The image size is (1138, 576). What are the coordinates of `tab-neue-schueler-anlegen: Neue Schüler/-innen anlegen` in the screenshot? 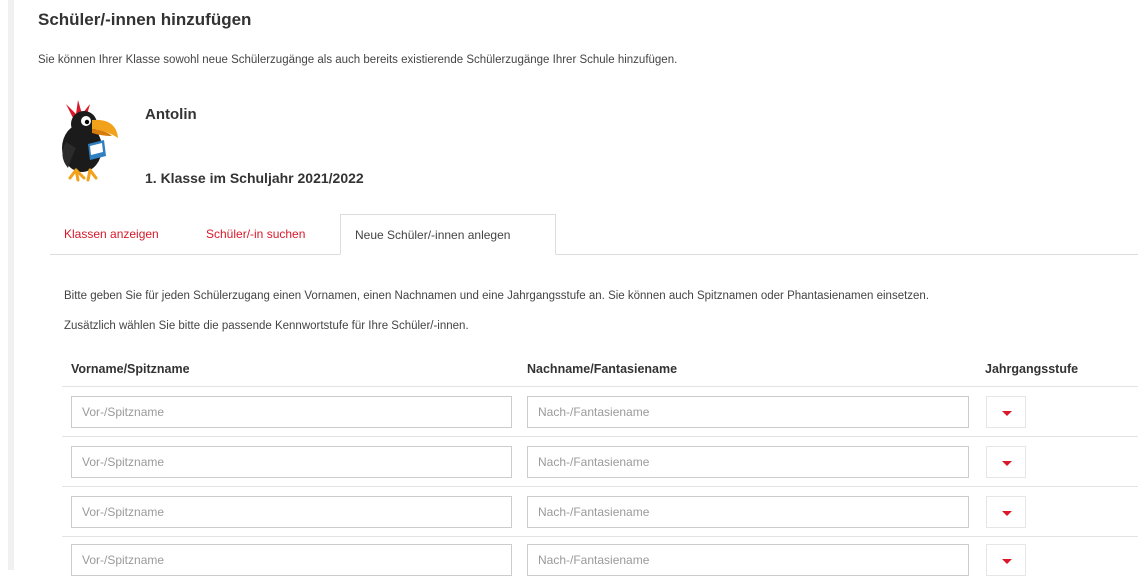 It's located at (448, 234).